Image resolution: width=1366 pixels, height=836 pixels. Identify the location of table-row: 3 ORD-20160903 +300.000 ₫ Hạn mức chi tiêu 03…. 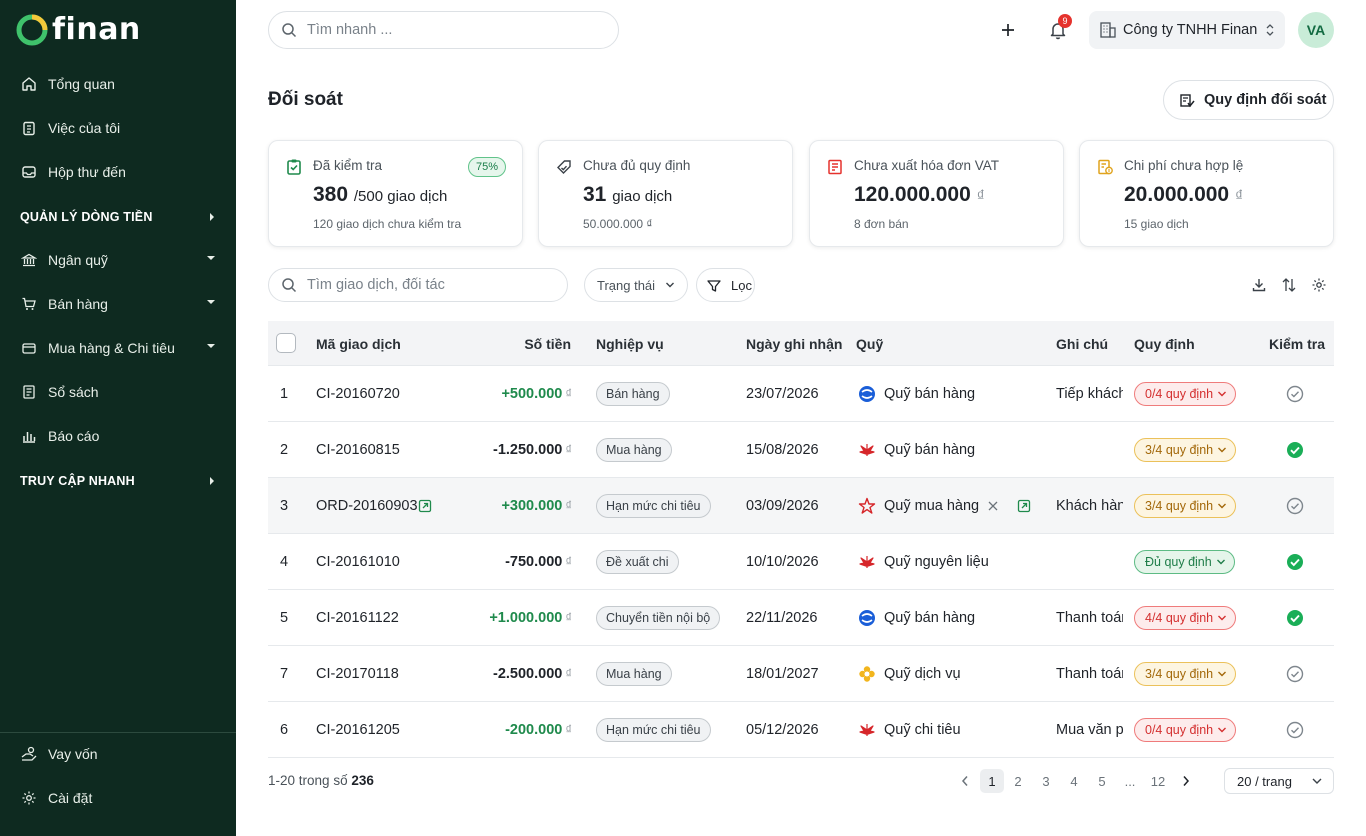
(801, 506).